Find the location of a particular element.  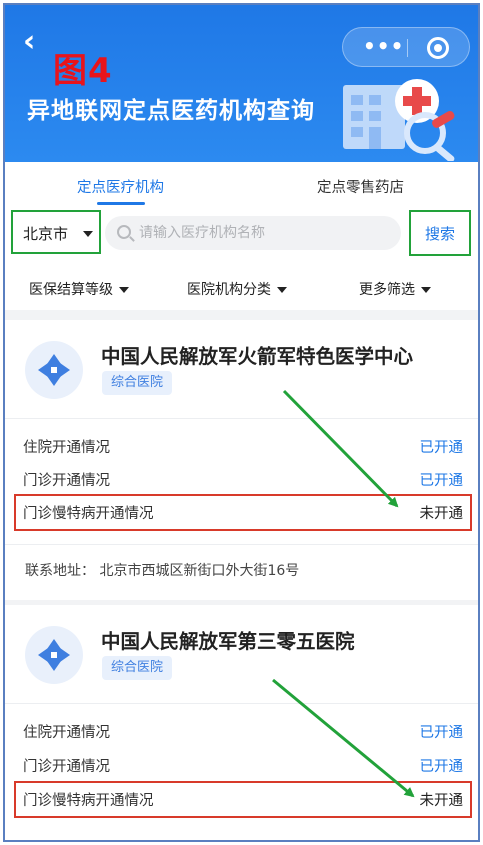

tab-medical-institutions: 定点医疗机构 is located at coordinates (120, 186).